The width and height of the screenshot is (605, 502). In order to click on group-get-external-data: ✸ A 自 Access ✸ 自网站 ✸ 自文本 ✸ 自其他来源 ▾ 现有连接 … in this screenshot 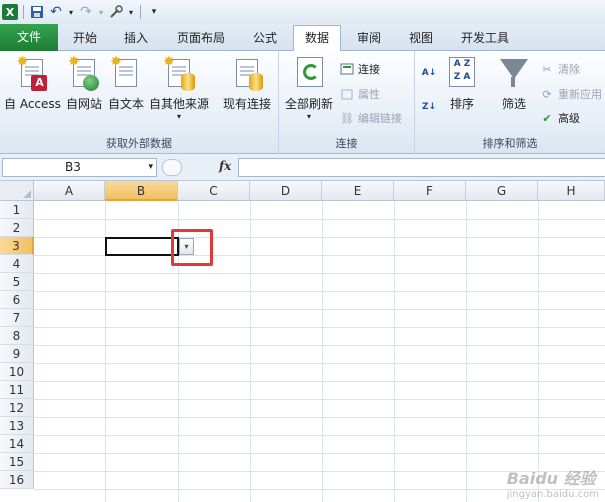, I will do `click(139, 102)`.